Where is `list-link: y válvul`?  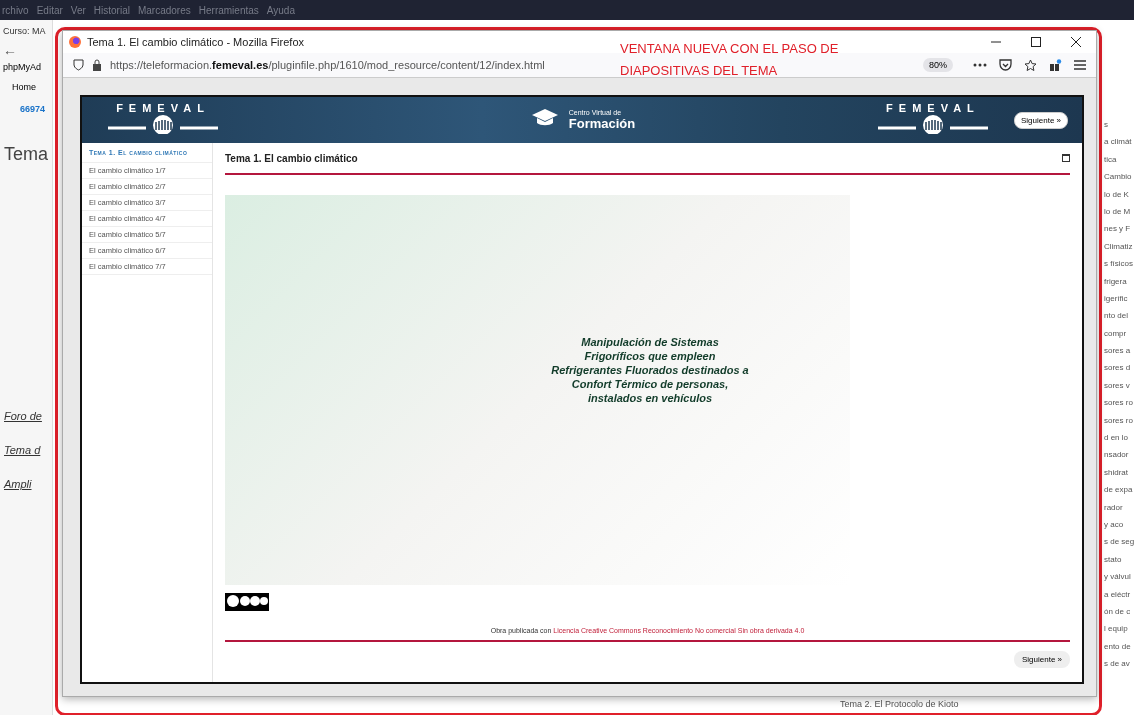 list-link: y válvul is located at coordinates (1117, 581).